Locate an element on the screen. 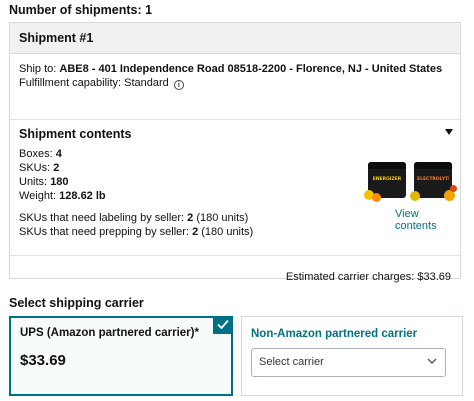 The width and height of the screenshot is (474, 401). triangle-down-icon is located at coordinates (449, 132).